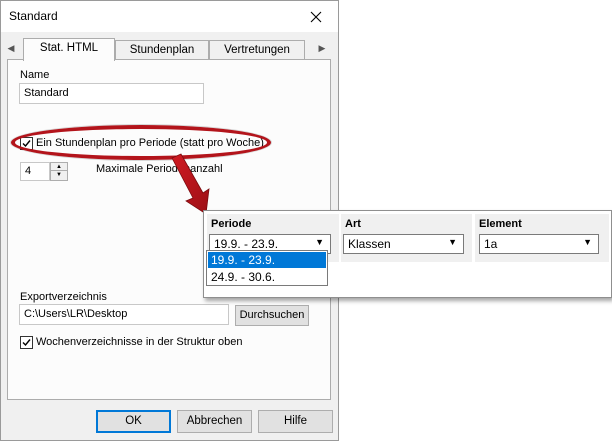 Image resolution: width=612 pixels, height=441 pixels. What do you see at coordinates (491, 244) in the screenshot?
I see `element-select-value: 1a` at bounding box center [491, 244].